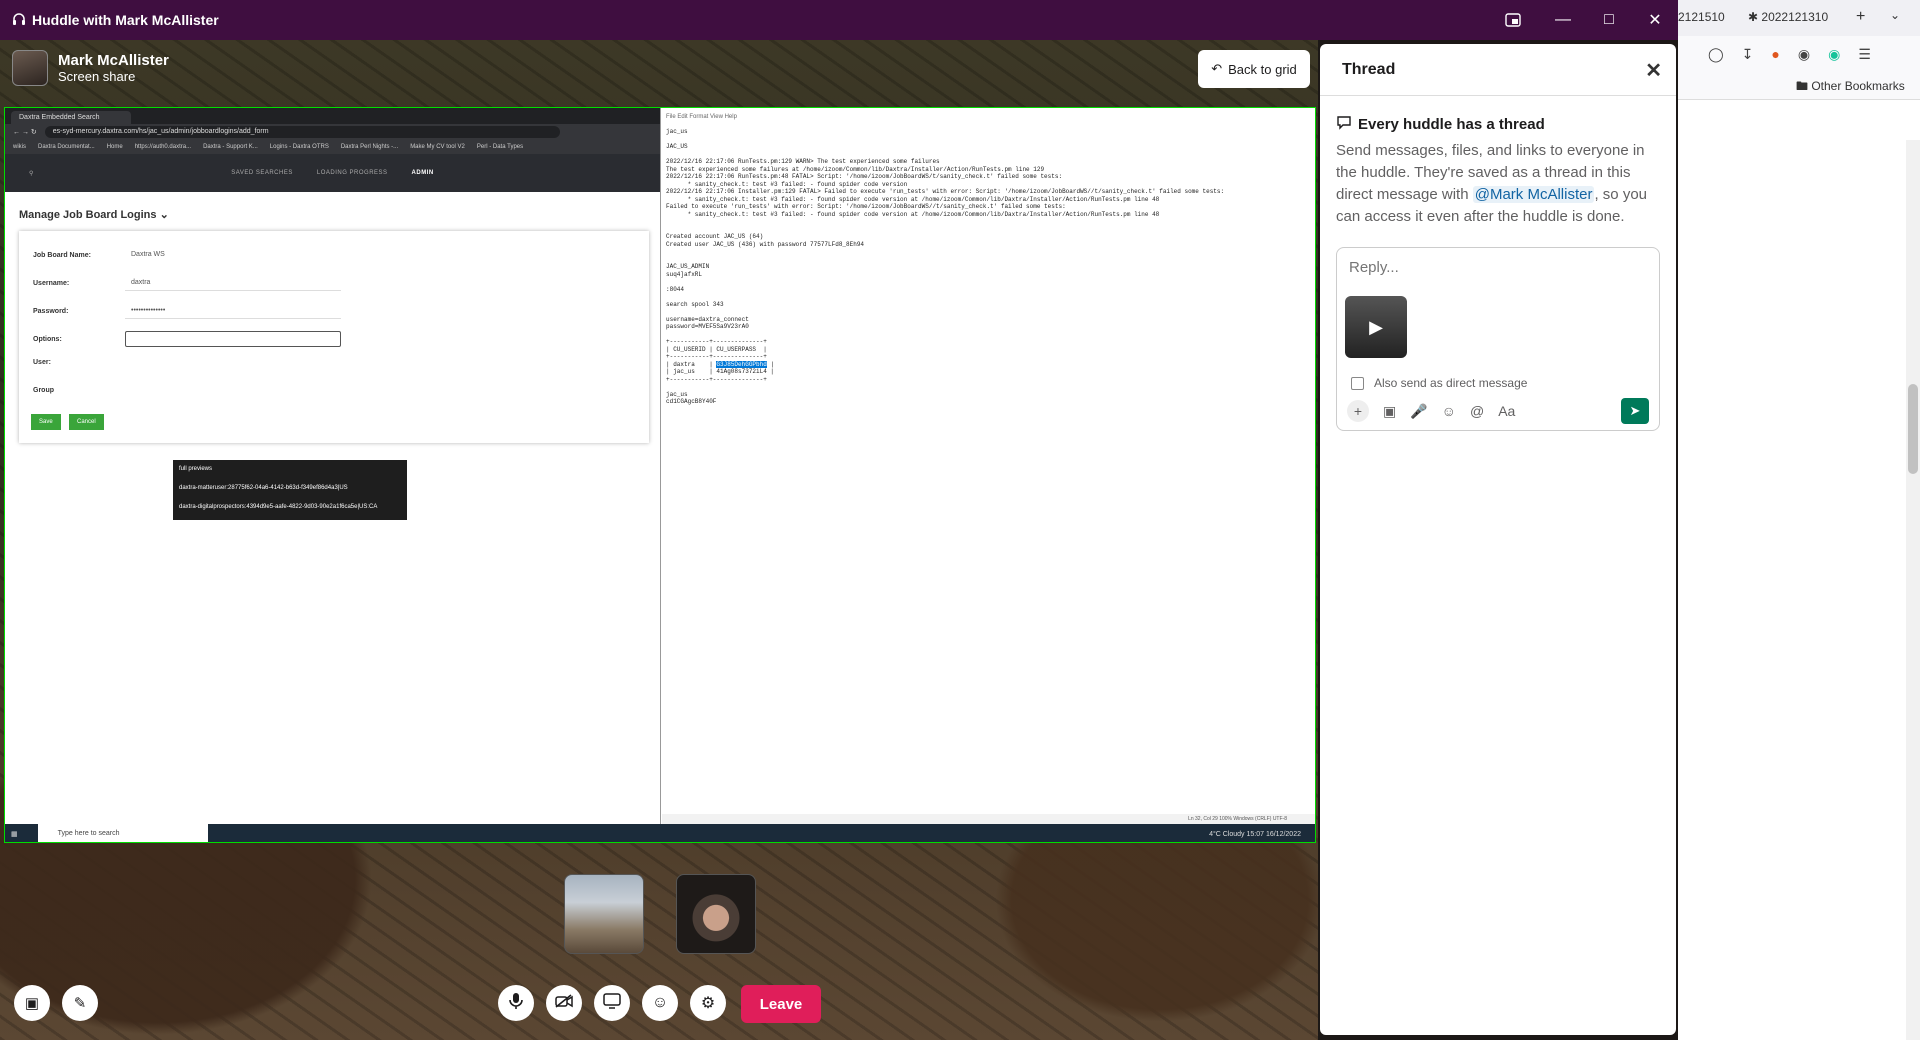 The width and height of the screenshot is (1920, 1040). Describe the element at coordinates (262, 173) in the screenshot. I see `nav-saved-searches: SAVED SEARCHES` at that location.